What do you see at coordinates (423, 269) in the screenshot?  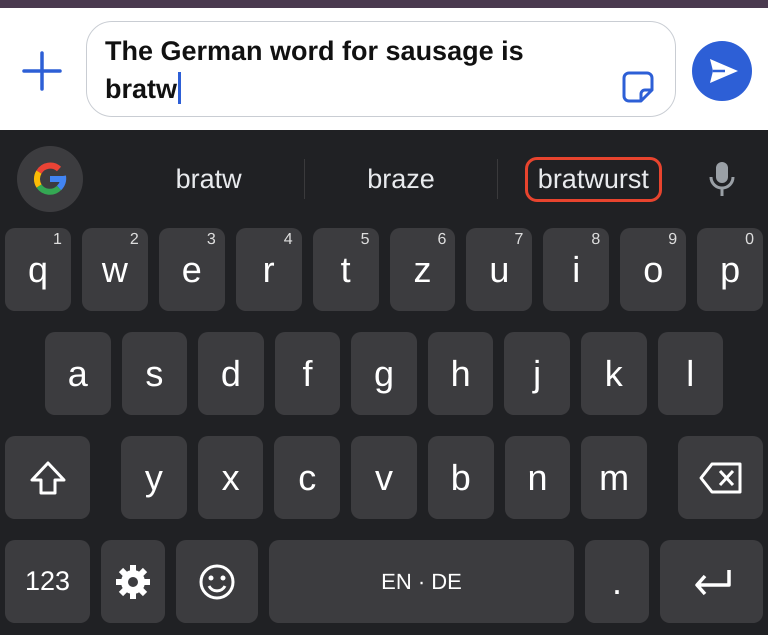 I see `letter-key: 6 z` at bounding box center [423, 269].